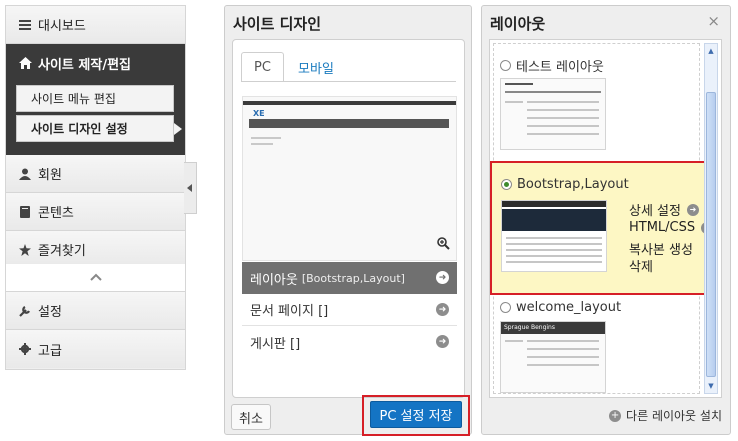 This screenshot has width=738, height=441. I want to click on sidebar-item-settings: 설정, so click(95, 311).